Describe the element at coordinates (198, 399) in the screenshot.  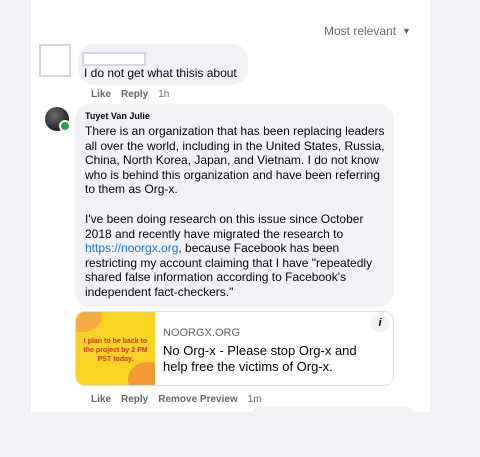
I see `remove-preview-button: Remove Preview` at that location.